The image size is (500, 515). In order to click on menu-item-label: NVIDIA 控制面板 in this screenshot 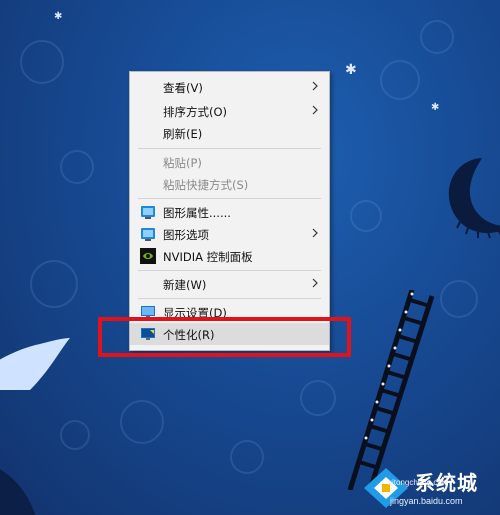, I will do `click(208, 257)`.